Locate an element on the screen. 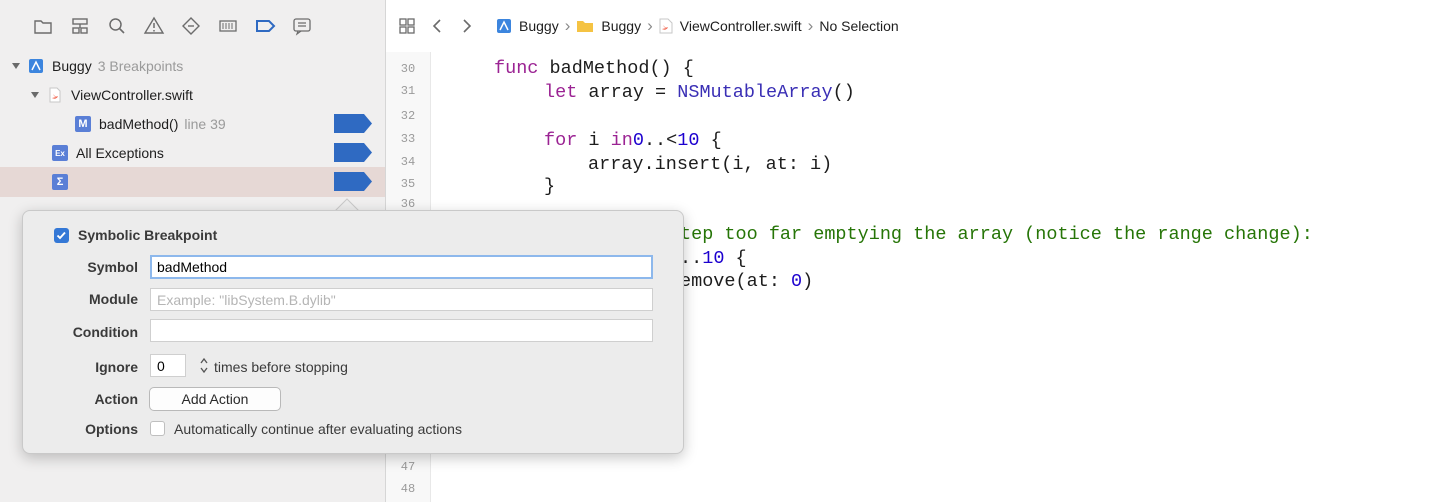  ignore-count-field is located at coordinates (168, 365).